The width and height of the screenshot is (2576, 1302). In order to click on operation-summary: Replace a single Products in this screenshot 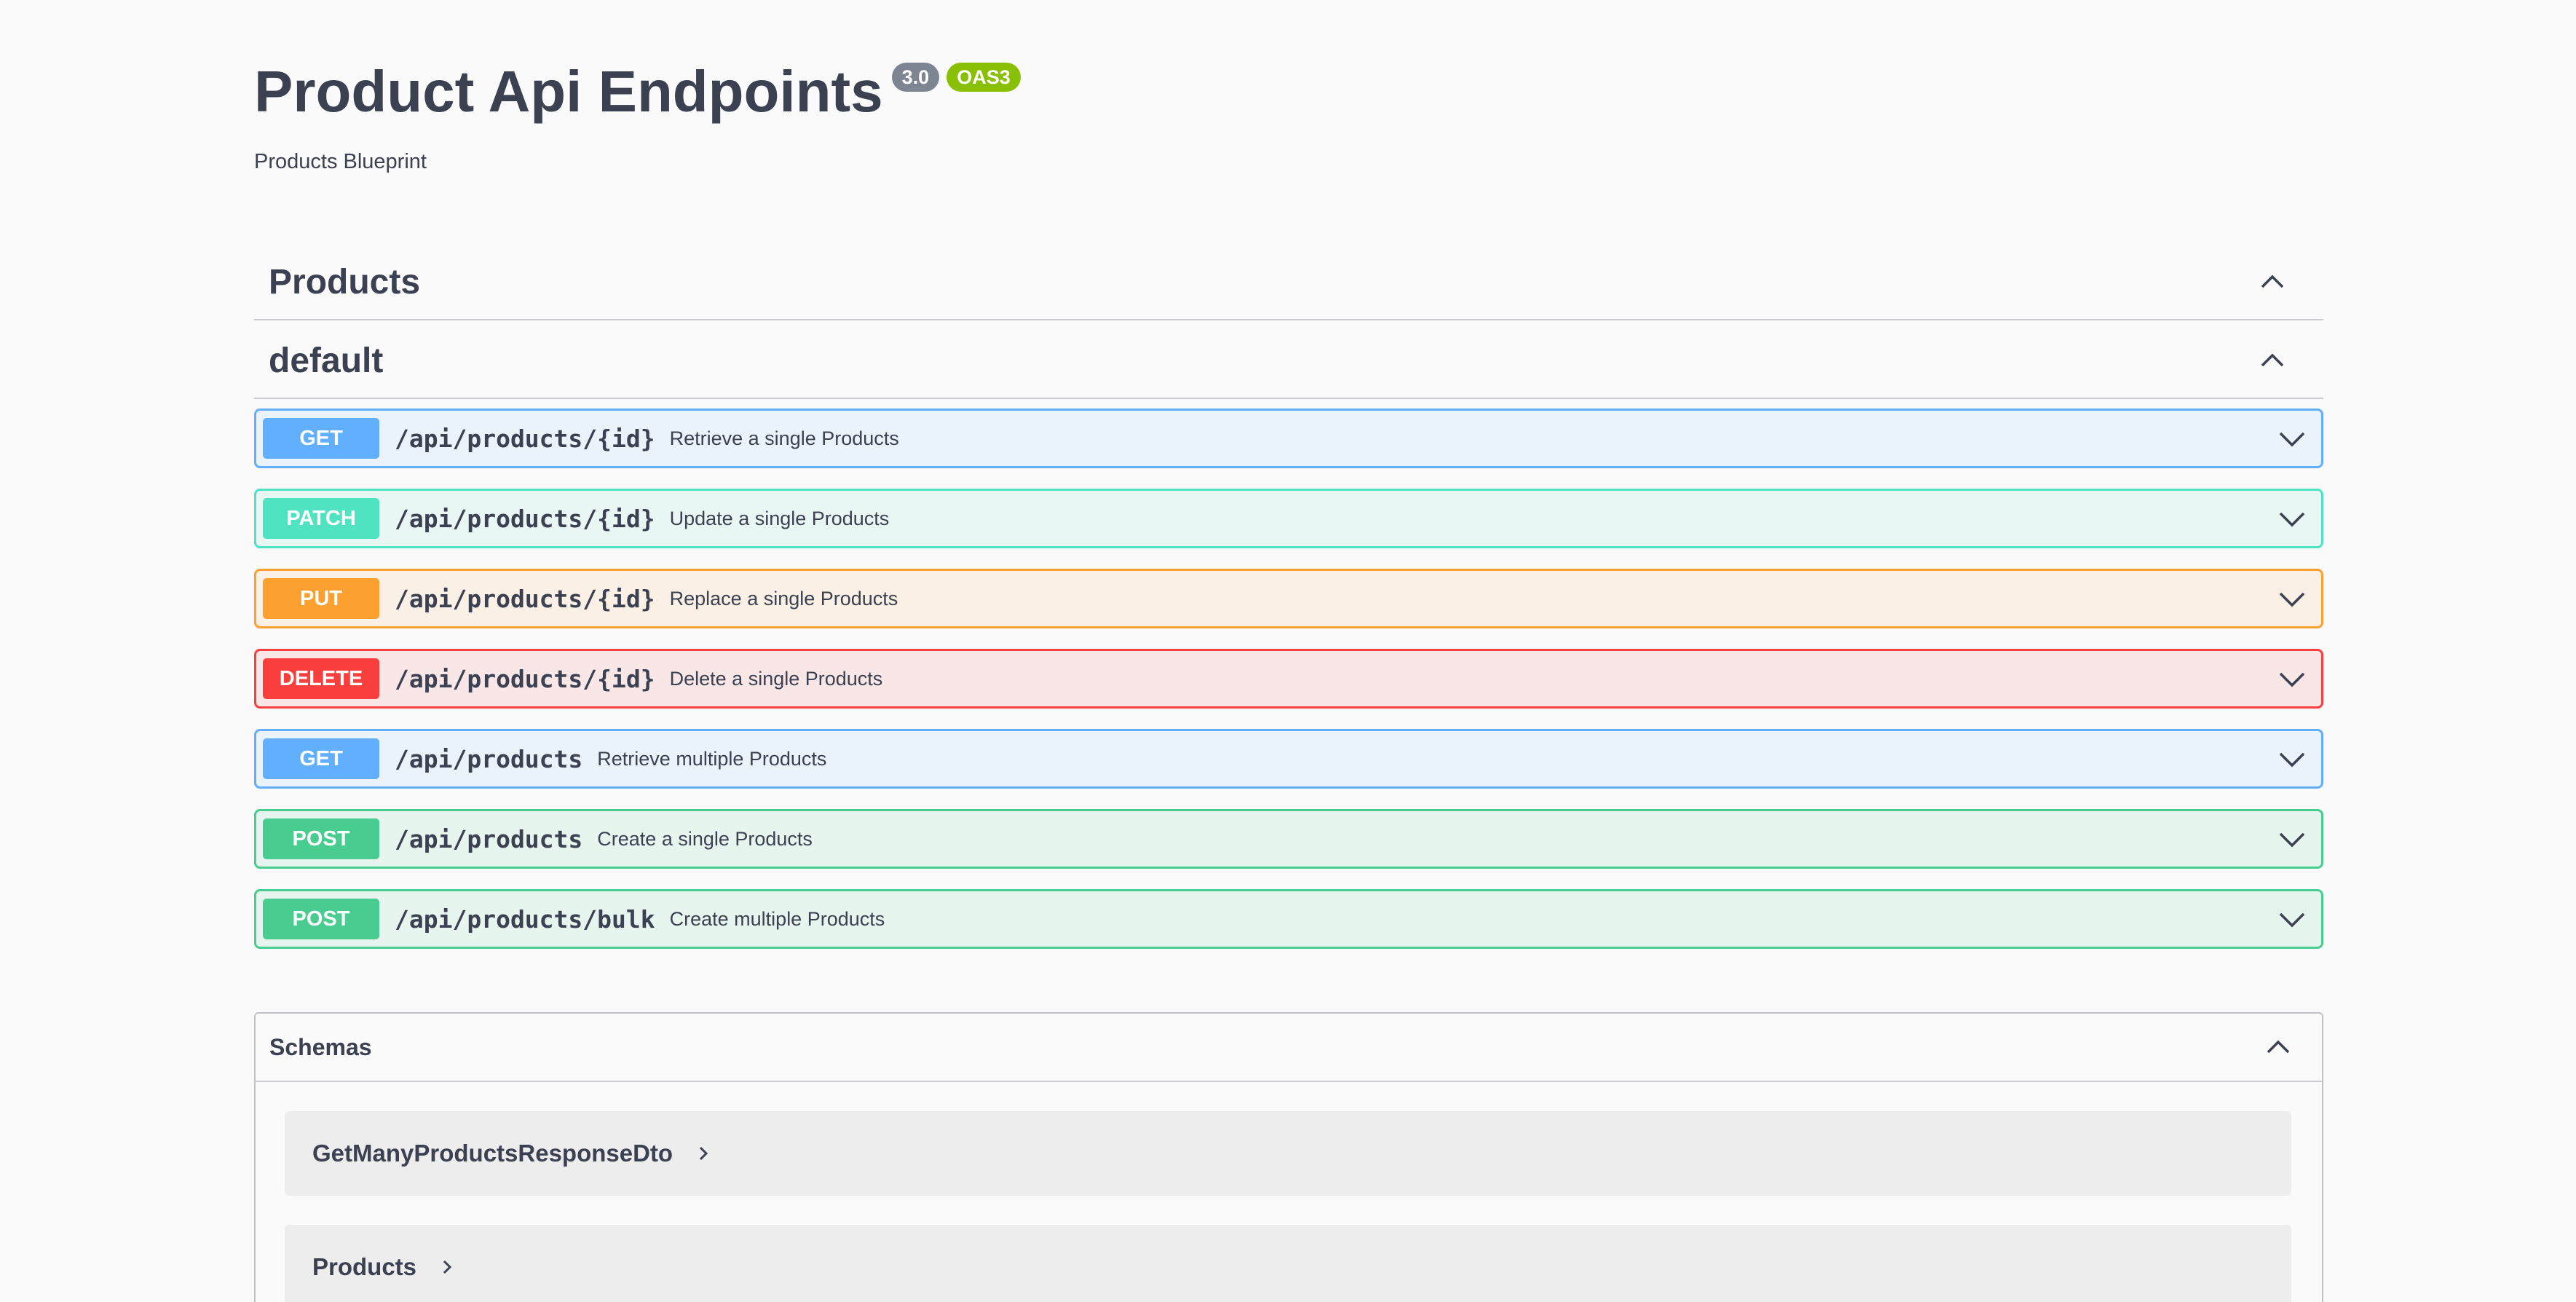, I will do `click(783, 598)`.